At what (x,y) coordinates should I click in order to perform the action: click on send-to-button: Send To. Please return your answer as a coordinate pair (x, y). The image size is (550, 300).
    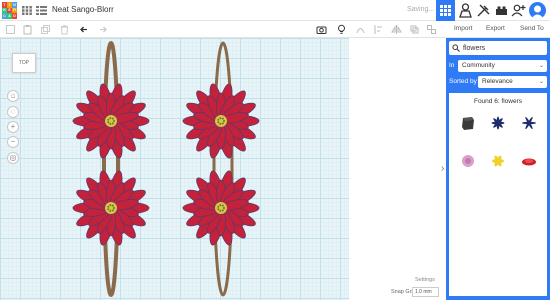
    Looking at the image, I should click on (532, 28).